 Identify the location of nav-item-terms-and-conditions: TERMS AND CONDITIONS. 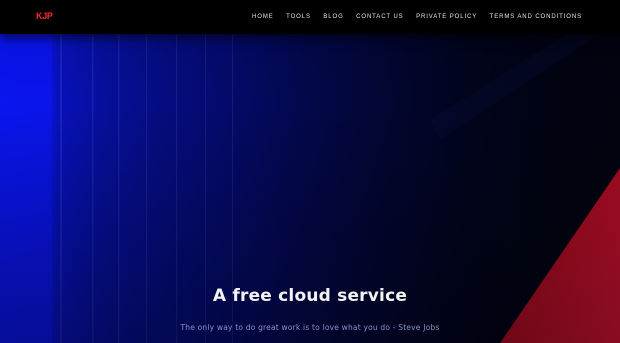
(536, 17).